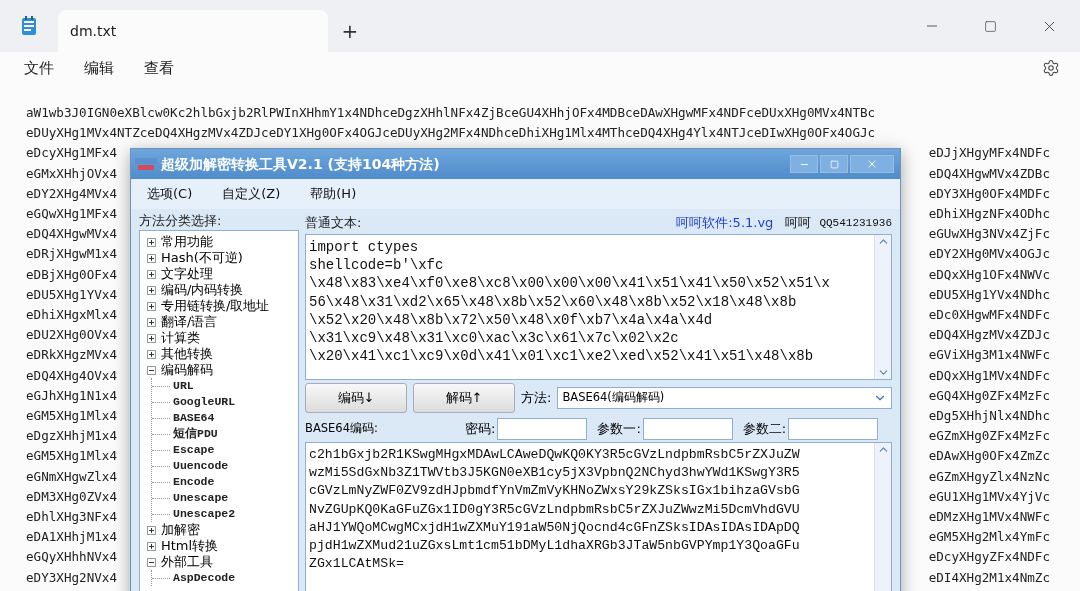 This screenshot has height=591, width=1080. I want to click on text-line: NvZGUpKQ0KaGFuZGx1ID0gY3R5cGVzLndpbmRsbC5rZXJuZWwzMi5DcmVhdGVU, so click(554, 509).